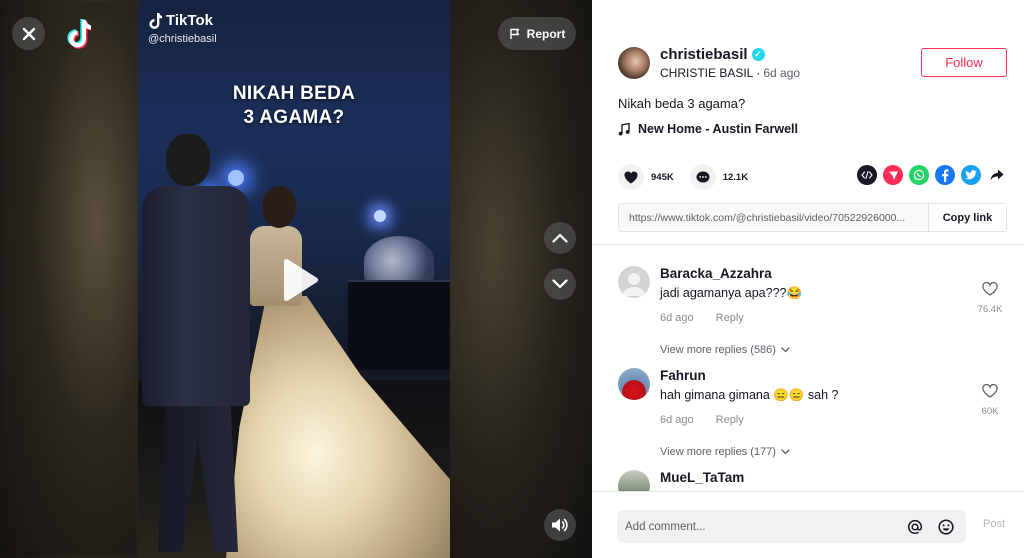 The height and width of the screenshot is (558, 1024). Describe the element at coordinates (188, 160) in the screenshot. I see `groom-head` at that location.